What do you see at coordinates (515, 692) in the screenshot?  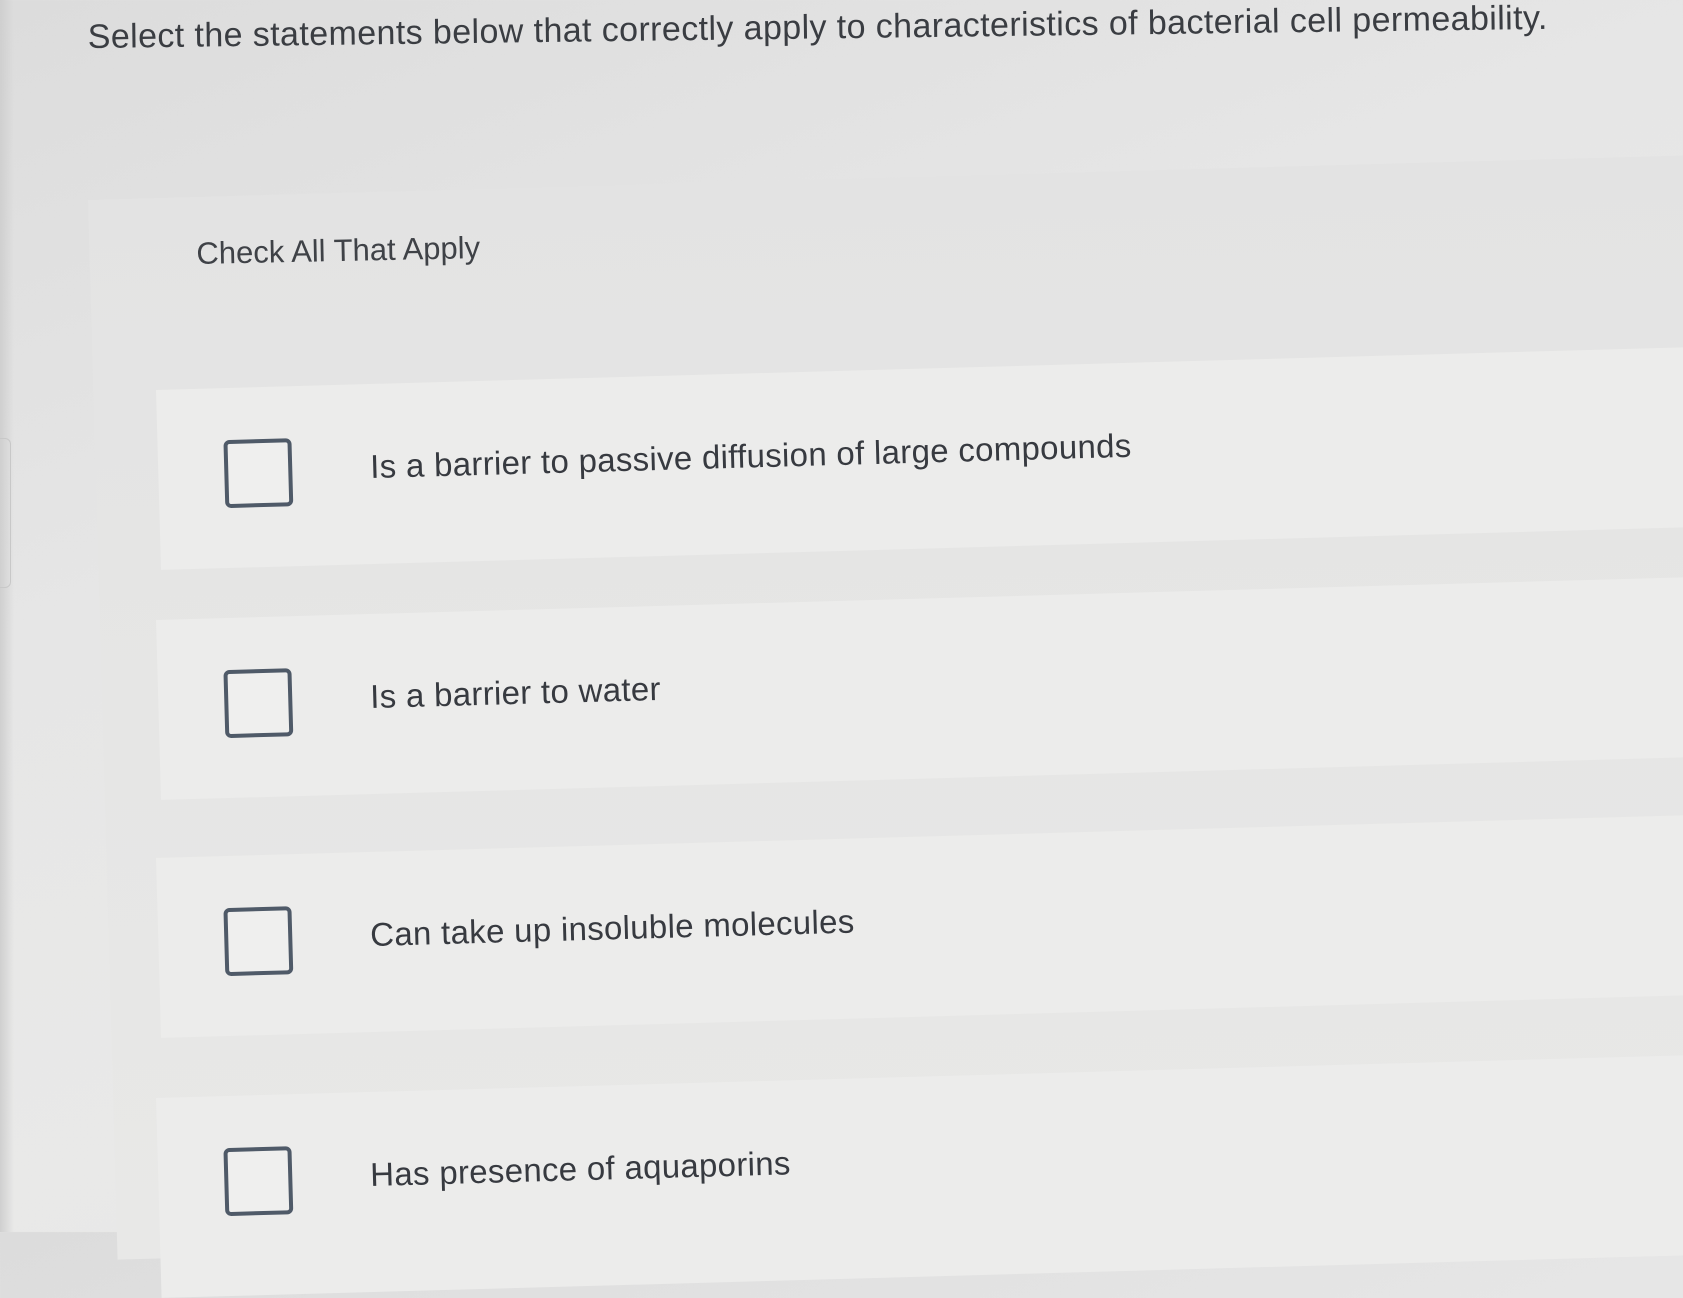 I see `option-label-2: Is a barrier to water` at bounding box center [515, 692].